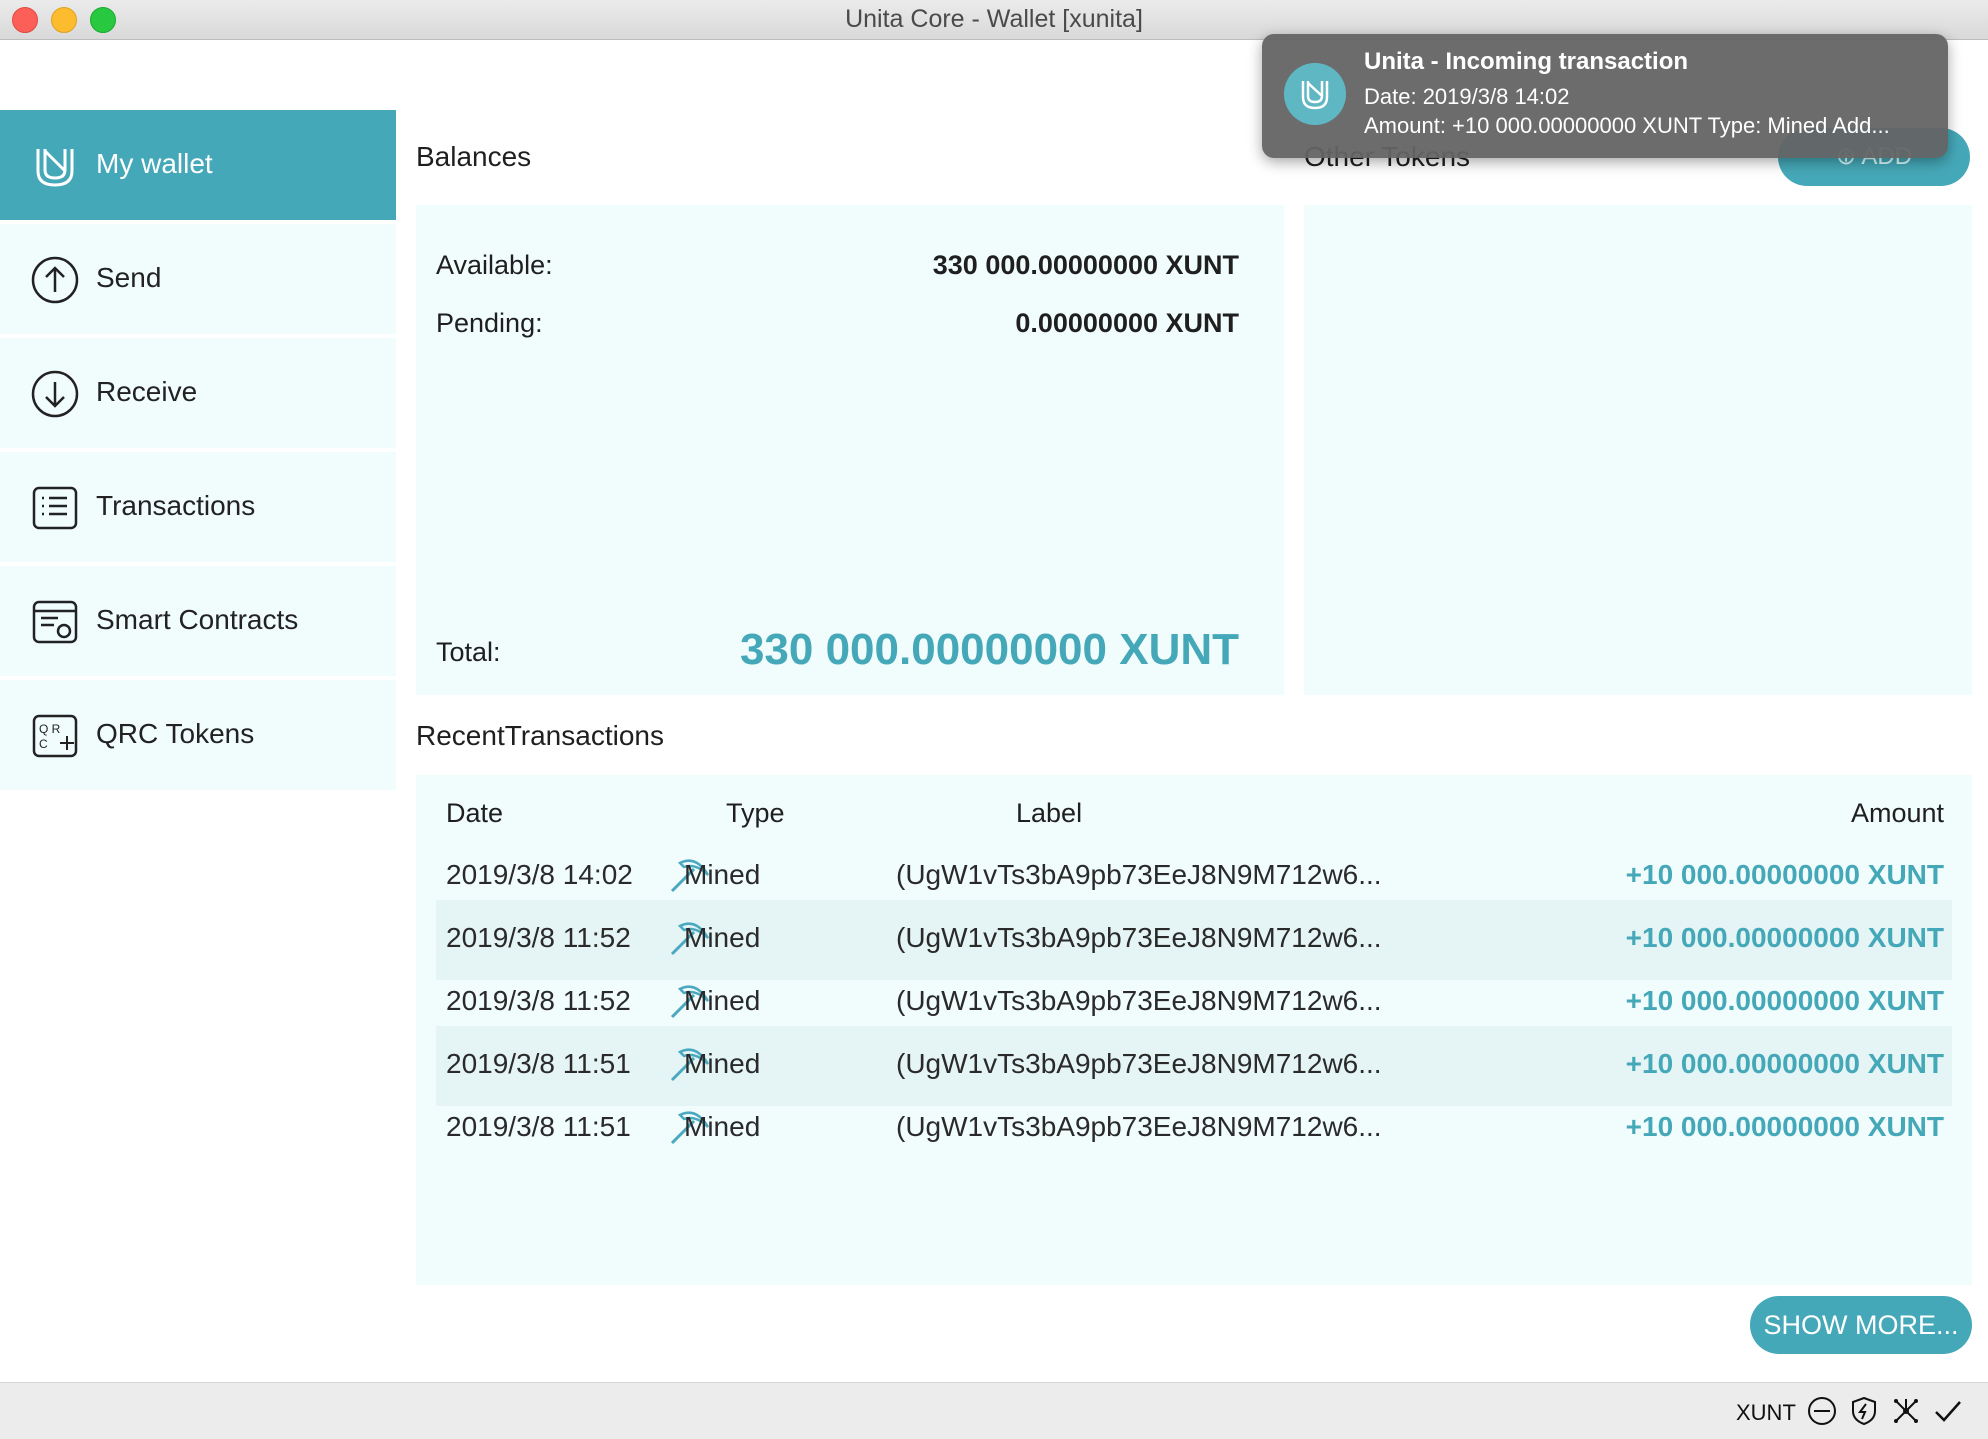 This screenshot has height=1439, width=1988. Describe the element at coordinates (50, 729) in the screenshot. I see `svg-text: Q R` at that location.